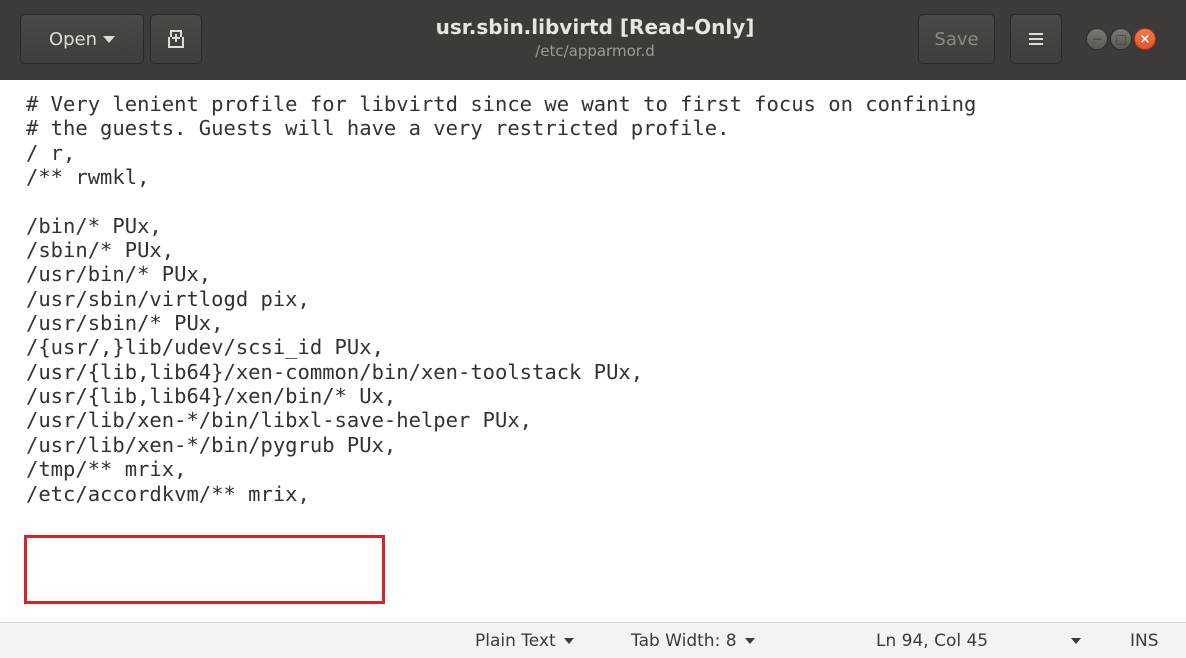 The width and height of the screenshot is (1186, 658). What do you see at coordinates (168, 493) in the screenshot?
I see `code-line: /etc/accordkvm/** mrix,` at bounding box center [168, 493].